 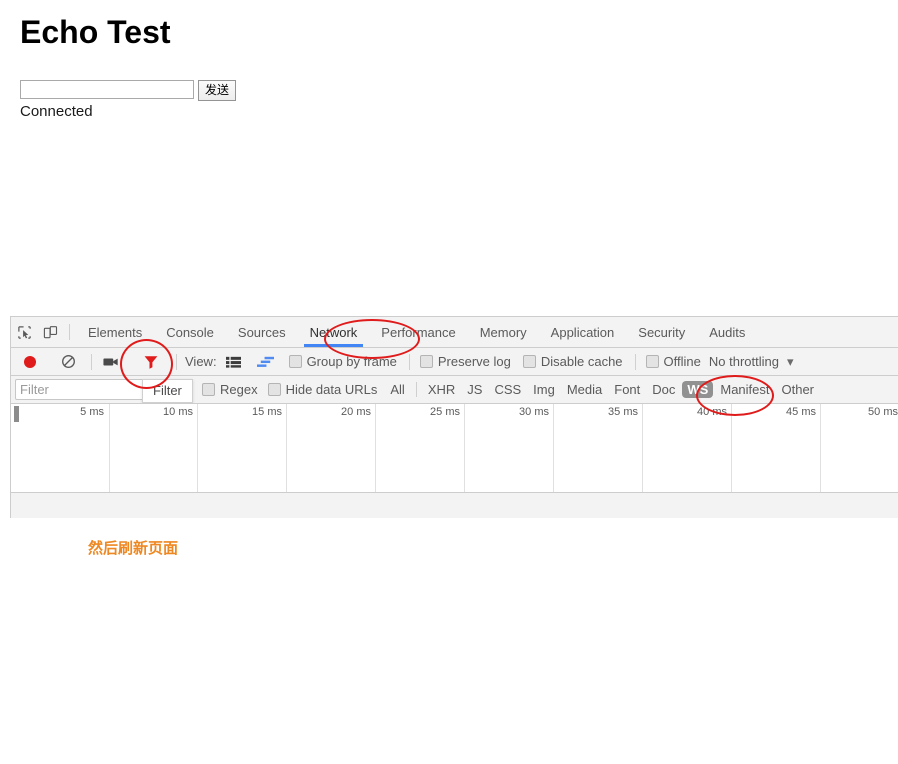 I want to click on hide-data-urls-box, so click(x=274, y=389).